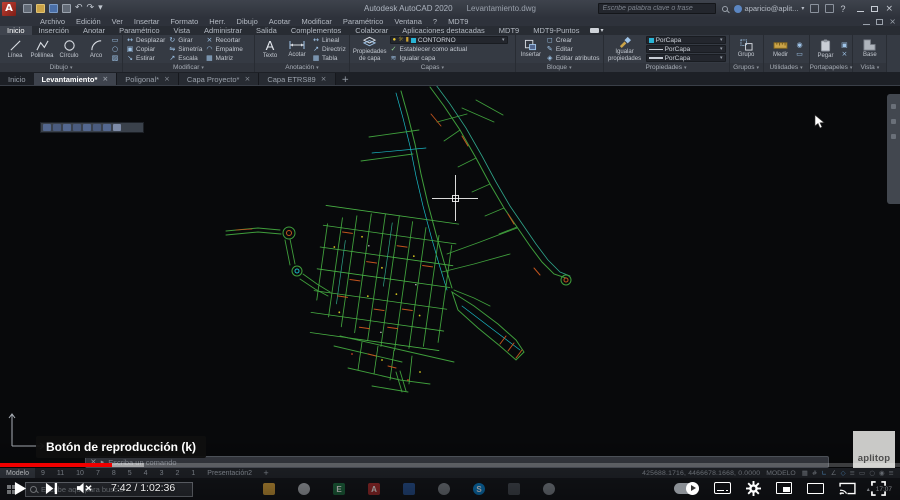 The width and height of the screenshot is (900, 500). I want to click on account-menu: aparicio@aplit... ▾, so click(768, 8).